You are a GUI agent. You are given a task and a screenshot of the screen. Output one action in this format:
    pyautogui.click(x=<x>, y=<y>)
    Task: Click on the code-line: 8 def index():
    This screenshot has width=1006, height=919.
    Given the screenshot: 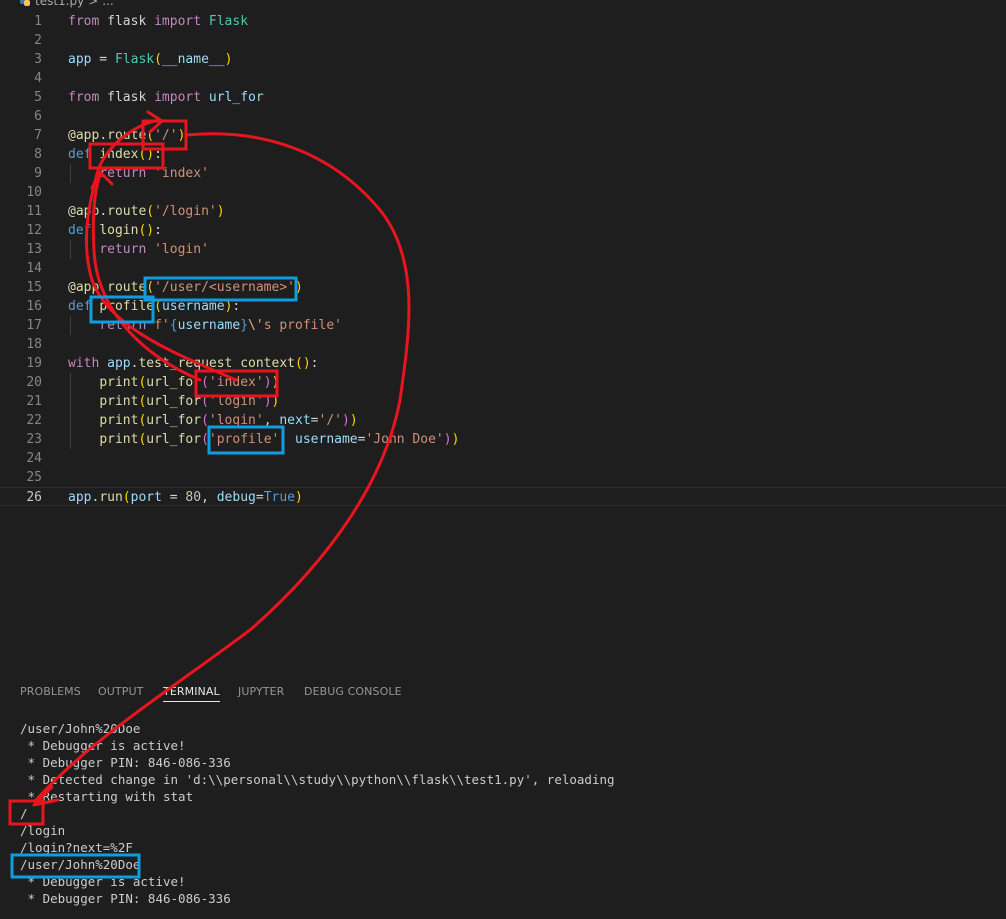 What is the action you would take?
    pyautogui.click(x=503, y=154)
    